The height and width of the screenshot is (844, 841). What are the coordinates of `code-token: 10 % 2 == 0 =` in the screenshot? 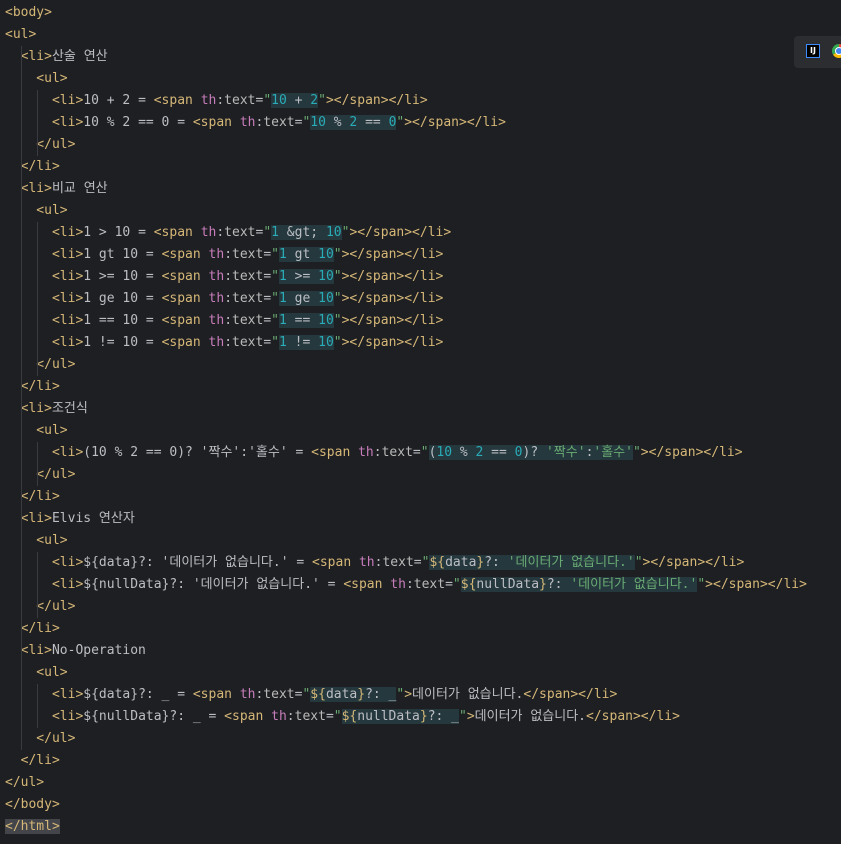 It's located at (138, 122).